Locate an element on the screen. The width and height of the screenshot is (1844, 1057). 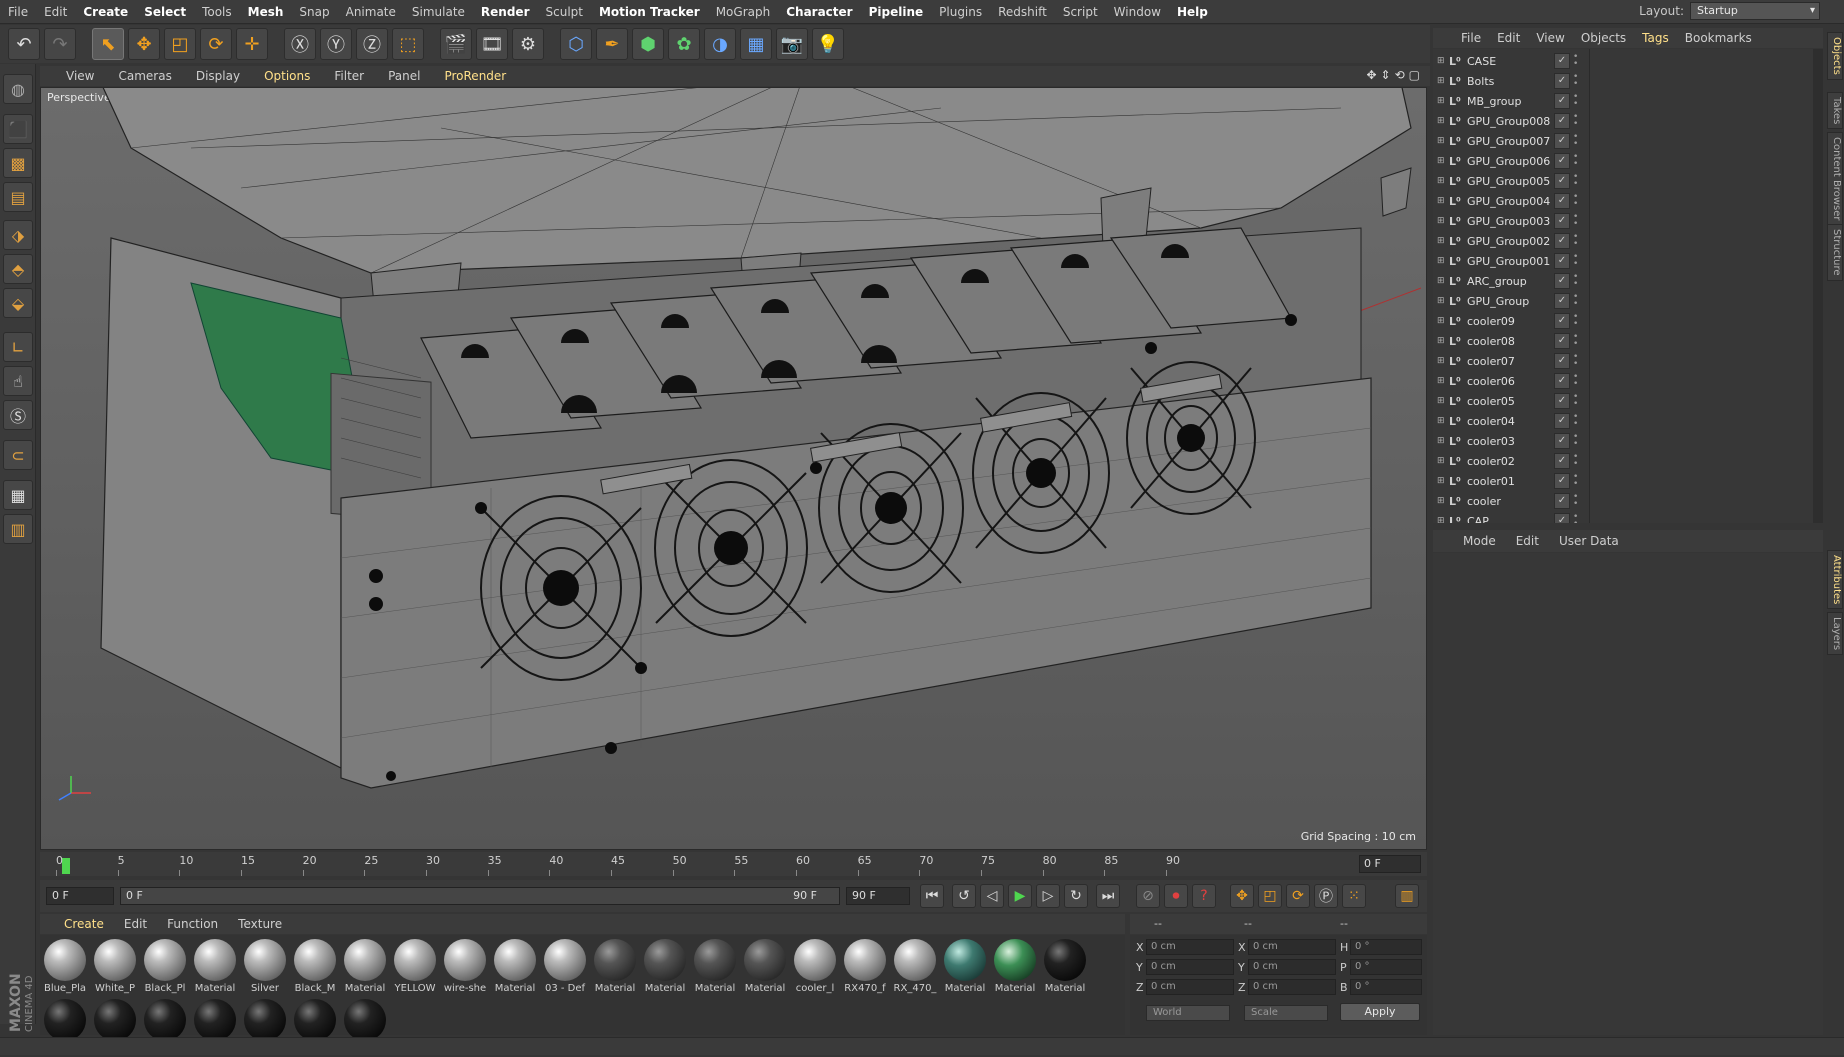
object-row: ⊞ L⁰ GPU_Group003 ✓ • • is located at coordinates (1623, 221).